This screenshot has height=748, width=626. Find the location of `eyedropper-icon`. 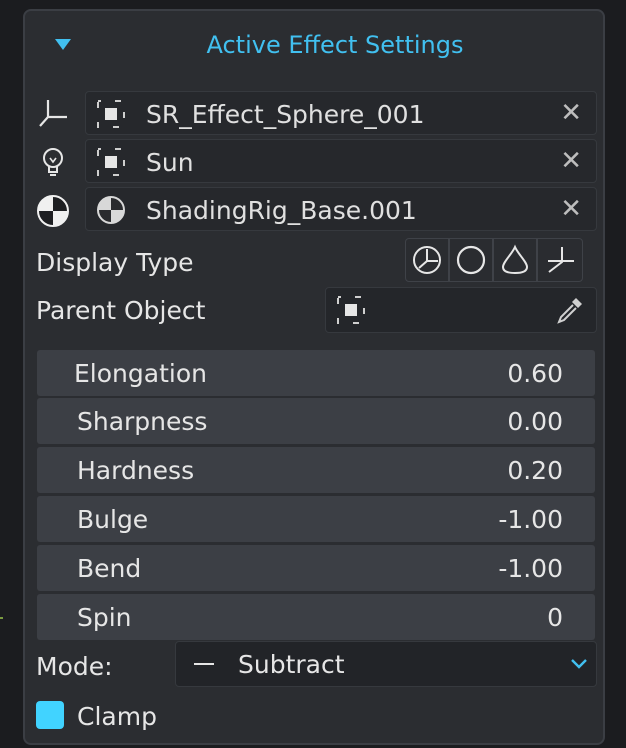

eyedropper-icon is located at coordinates (570, 312).